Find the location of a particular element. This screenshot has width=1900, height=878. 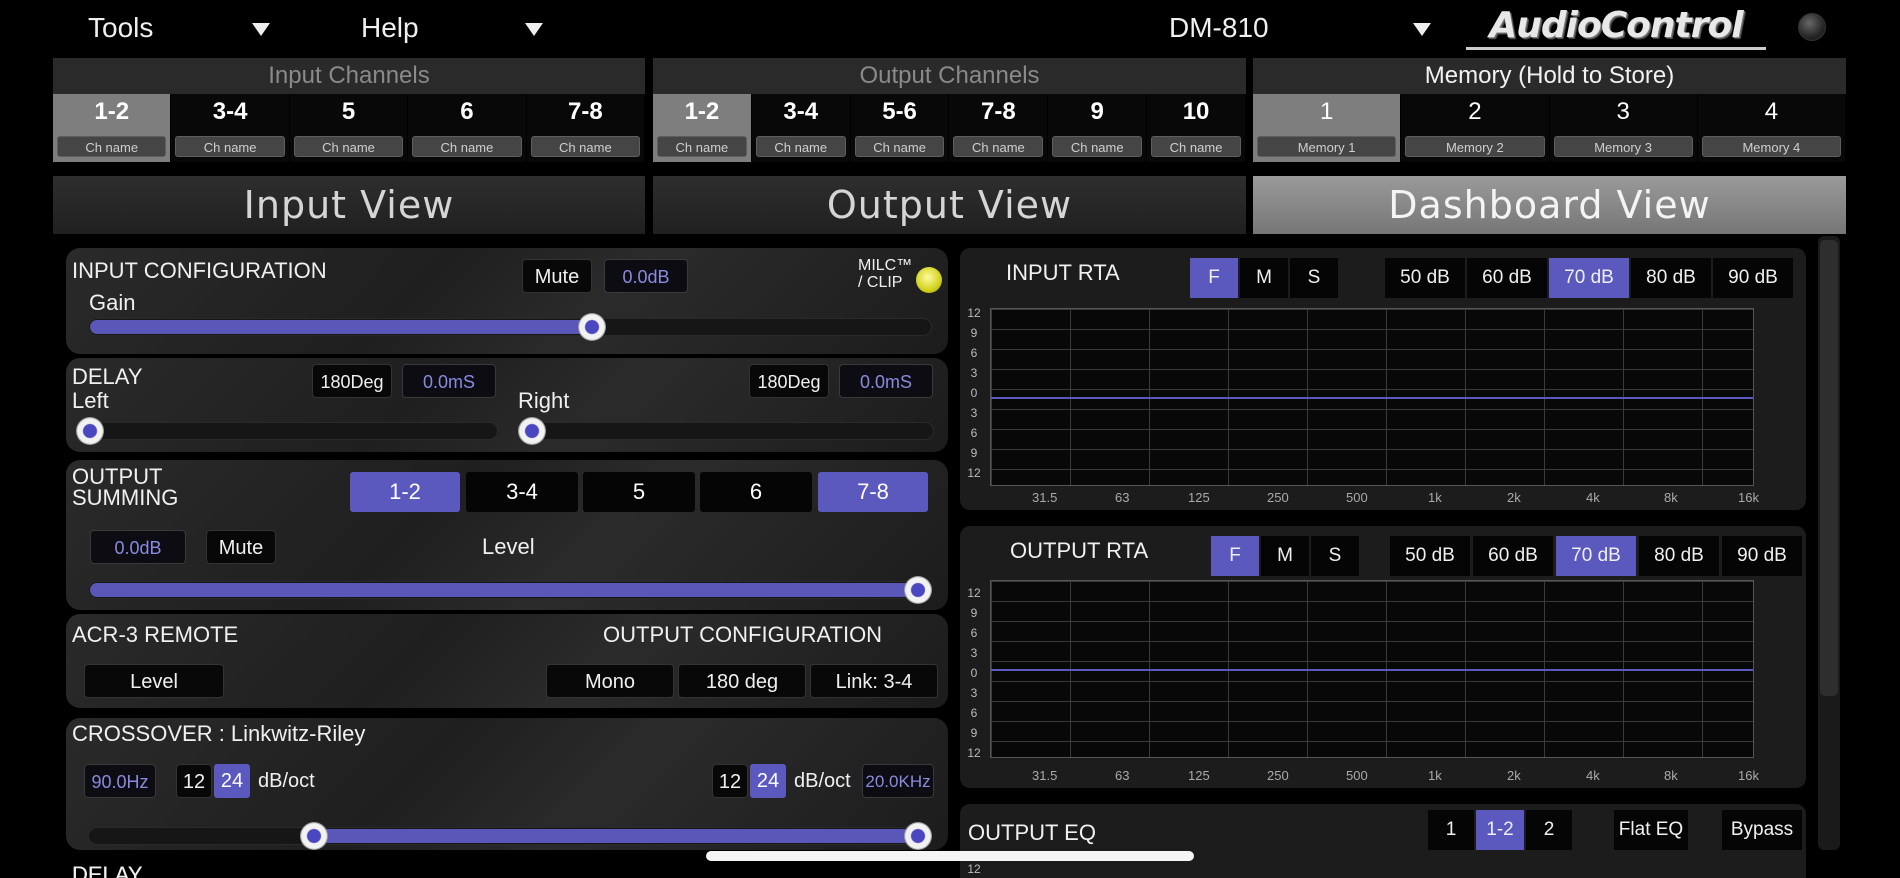

vertical-scrollbar is located at coordinates (1829, 543).